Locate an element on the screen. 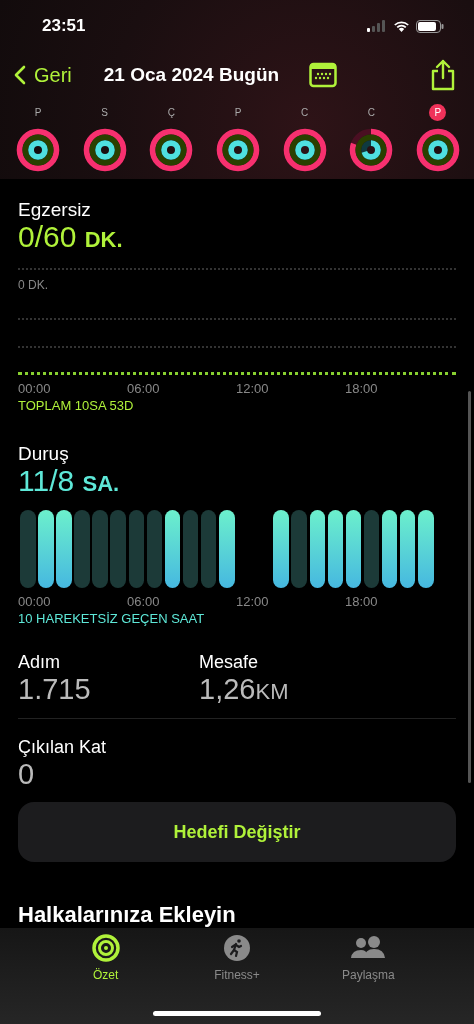  tab: Paylaşma is located at coordinates (368, 958).